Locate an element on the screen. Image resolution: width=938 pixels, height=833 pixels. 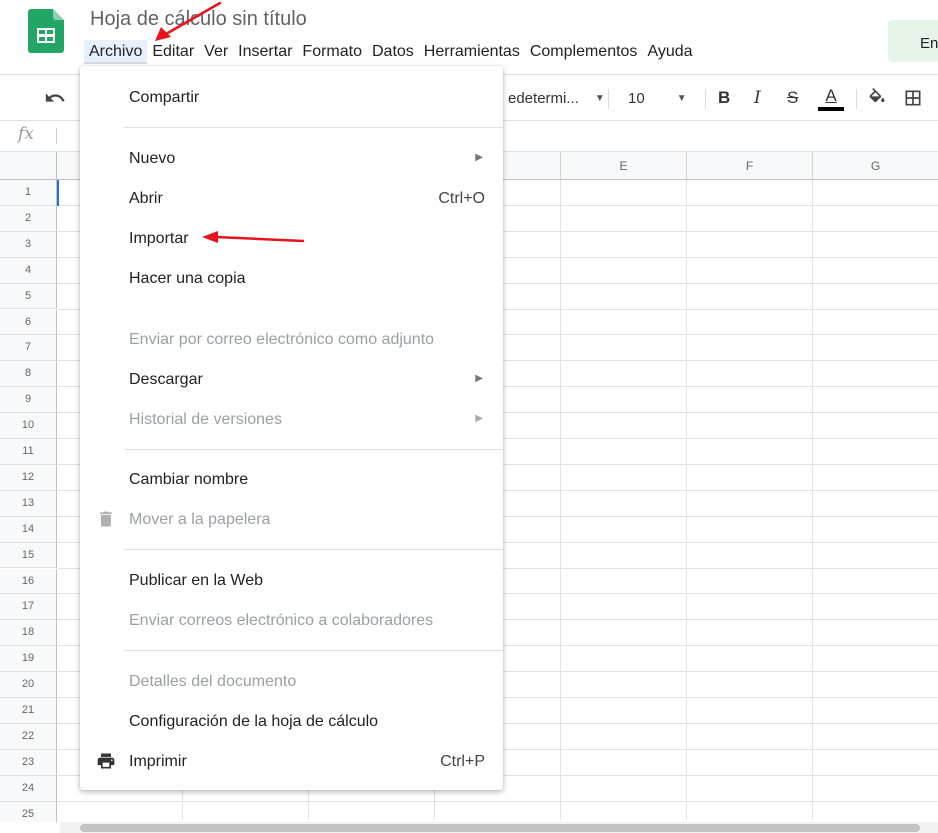
italic-button: I is located at coordinates (757, 98).